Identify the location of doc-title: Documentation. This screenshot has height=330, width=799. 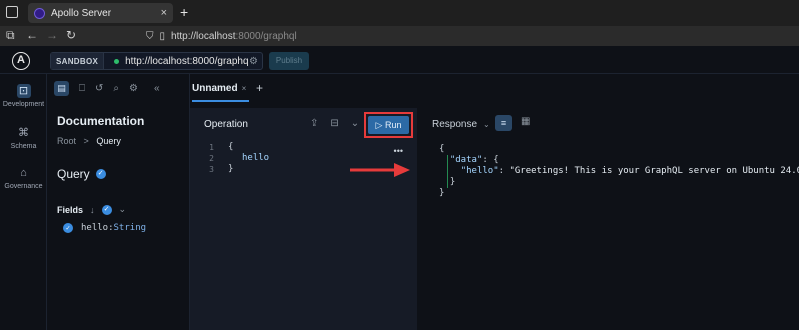
(101, 121).